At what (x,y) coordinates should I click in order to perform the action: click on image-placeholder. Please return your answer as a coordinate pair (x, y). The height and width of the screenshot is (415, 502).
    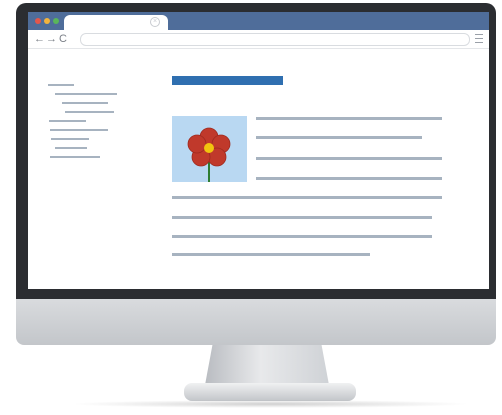
    Looking at the image, I should click on (209, 149).